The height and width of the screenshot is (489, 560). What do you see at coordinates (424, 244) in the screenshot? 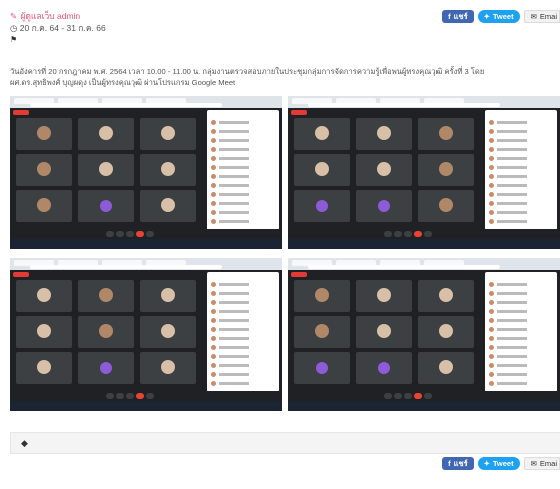
I see `windows-taskbar` at bounding box center [424, 244].